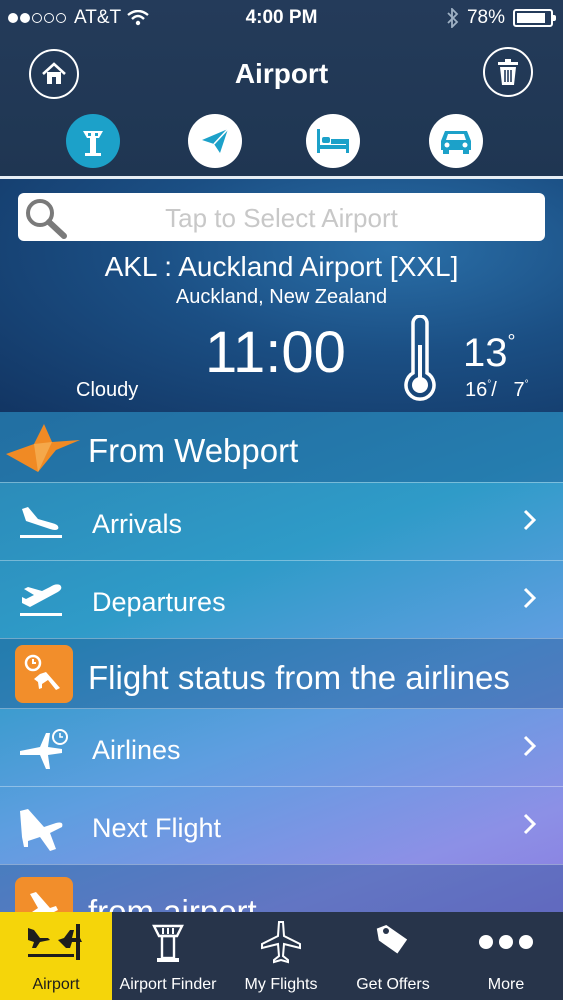  What do you see at coordinates (41, 600) in the screenshot?
I see `plane-takeoff-icon` at bounding box center [41, 600].